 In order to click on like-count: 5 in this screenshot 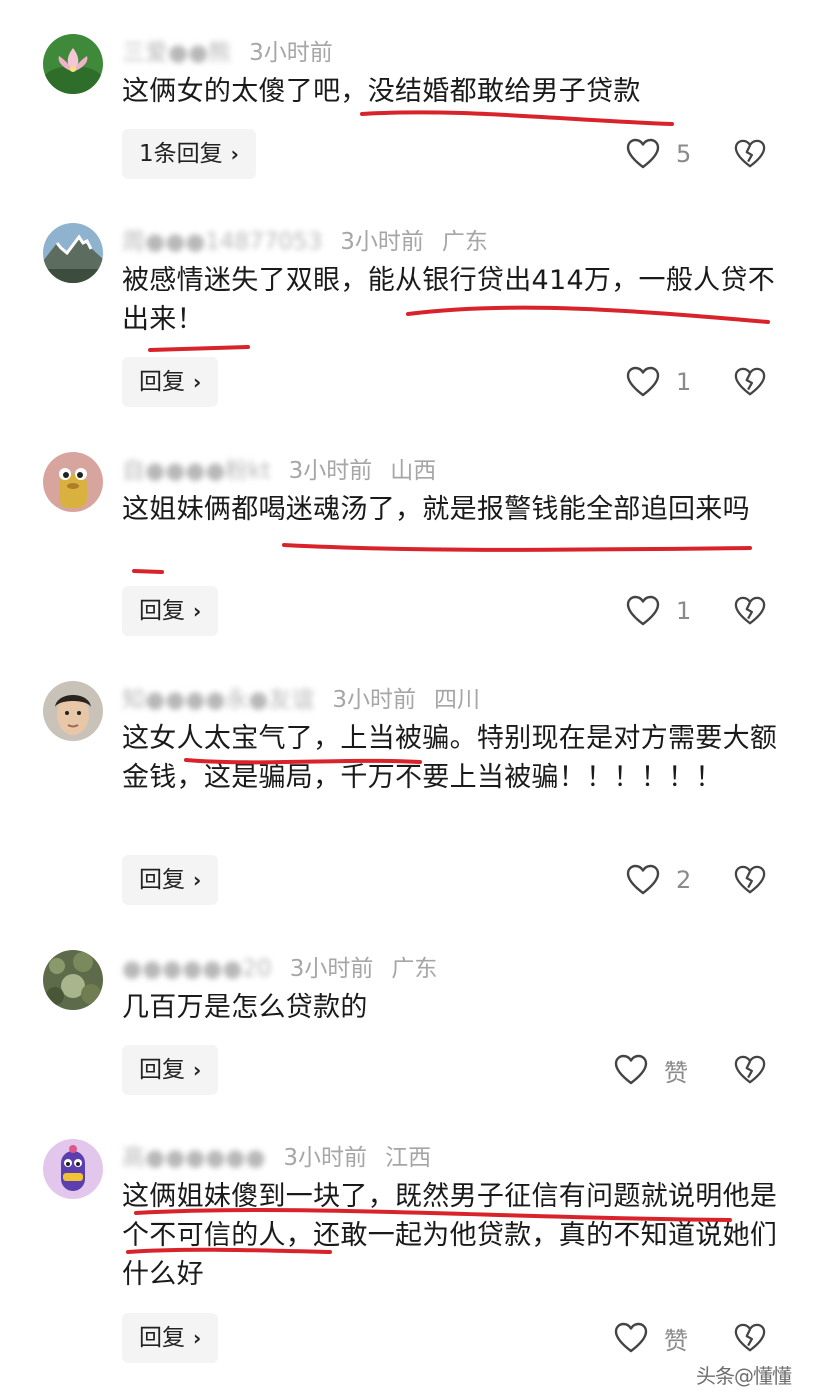, I will do `click(684, 154)`.